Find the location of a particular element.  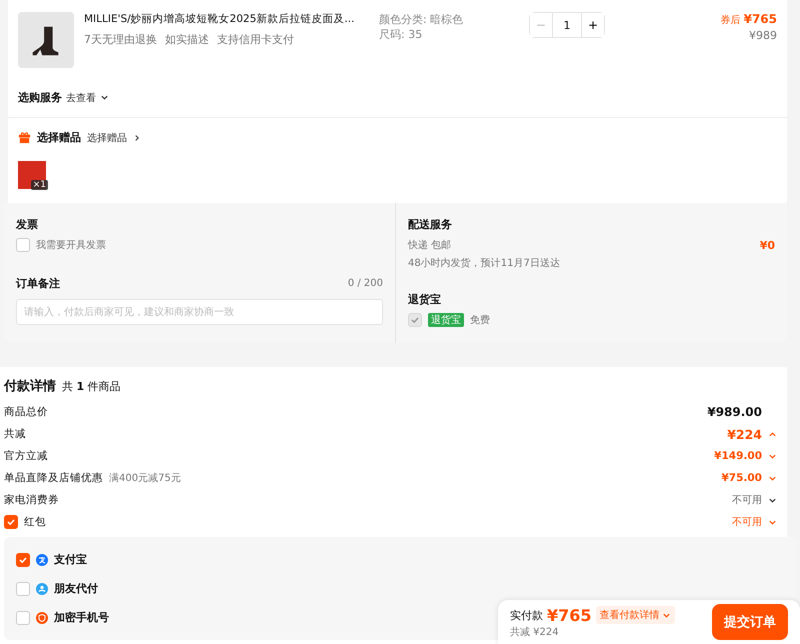

chevron-right-icon is located at coordinates (137, 138).